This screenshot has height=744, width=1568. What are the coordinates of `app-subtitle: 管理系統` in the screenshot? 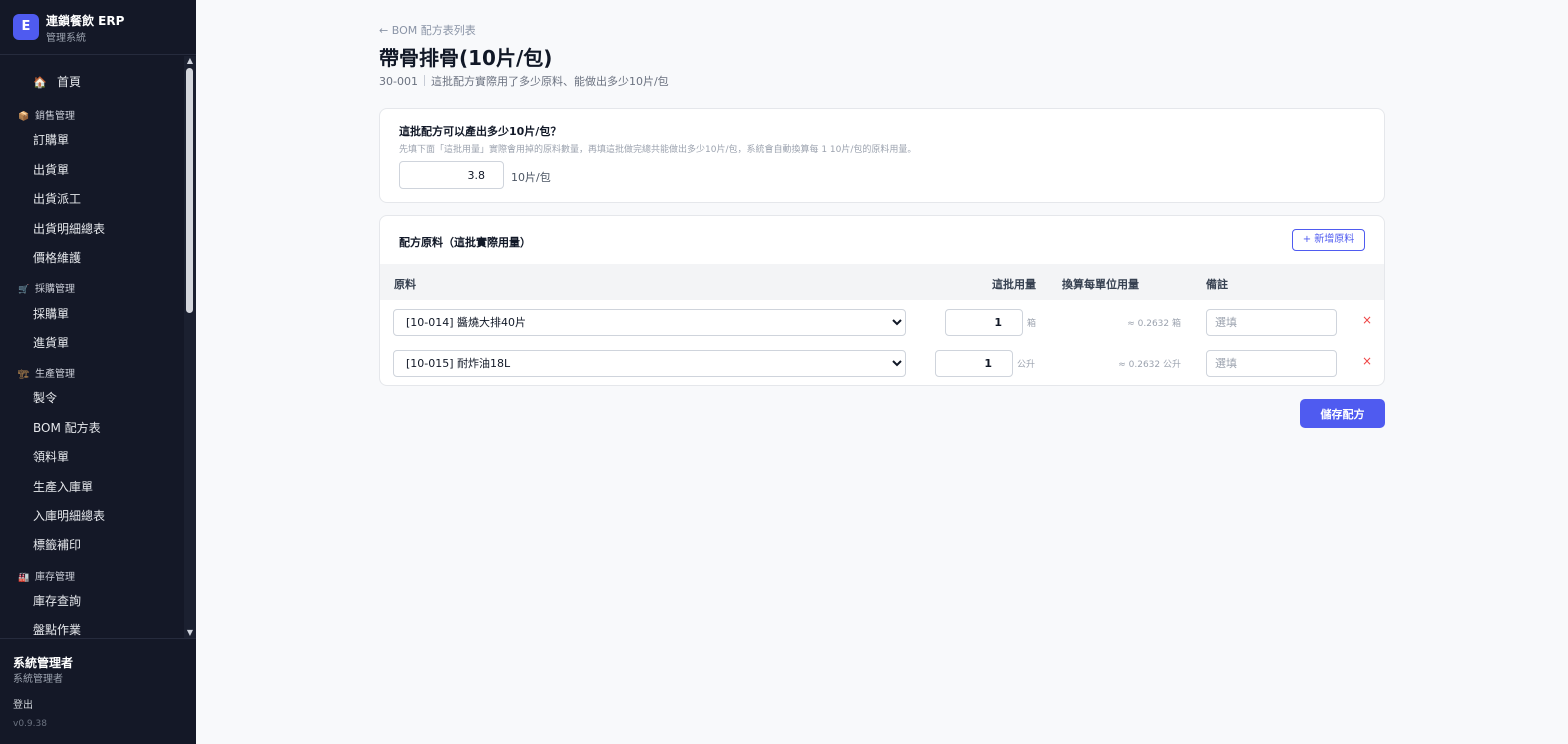 It's located at (66, 38).